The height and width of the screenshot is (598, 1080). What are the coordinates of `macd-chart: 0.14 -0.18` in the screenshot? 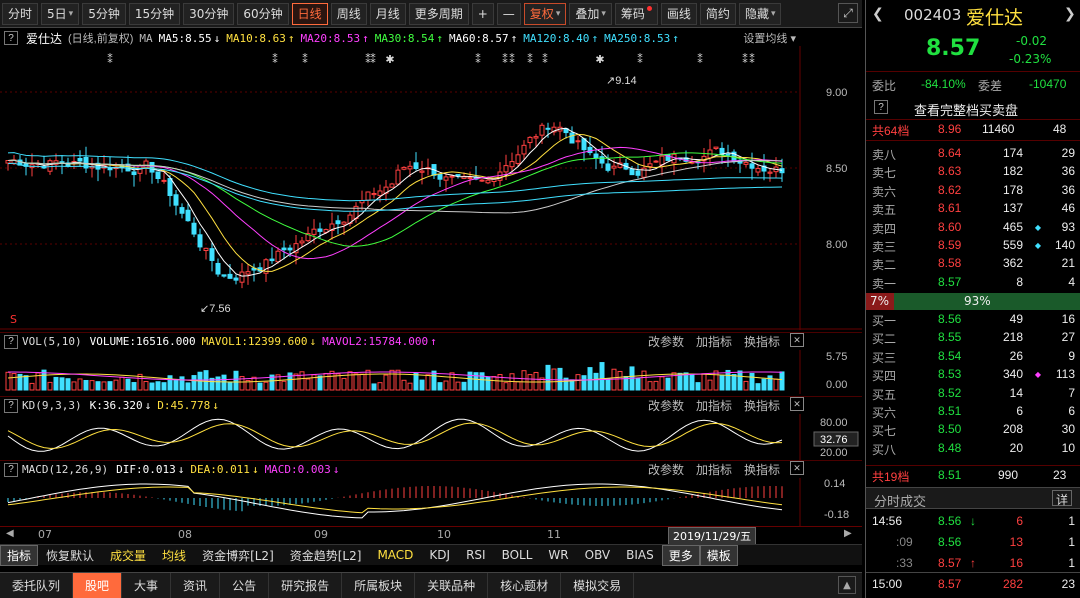 It's located at (431, 502).